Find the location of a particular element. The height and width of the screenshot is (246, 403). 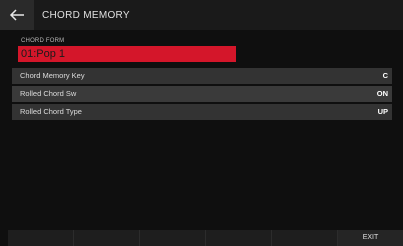

param-label: Rolled Chord Type is located at coordinates (51, 111).